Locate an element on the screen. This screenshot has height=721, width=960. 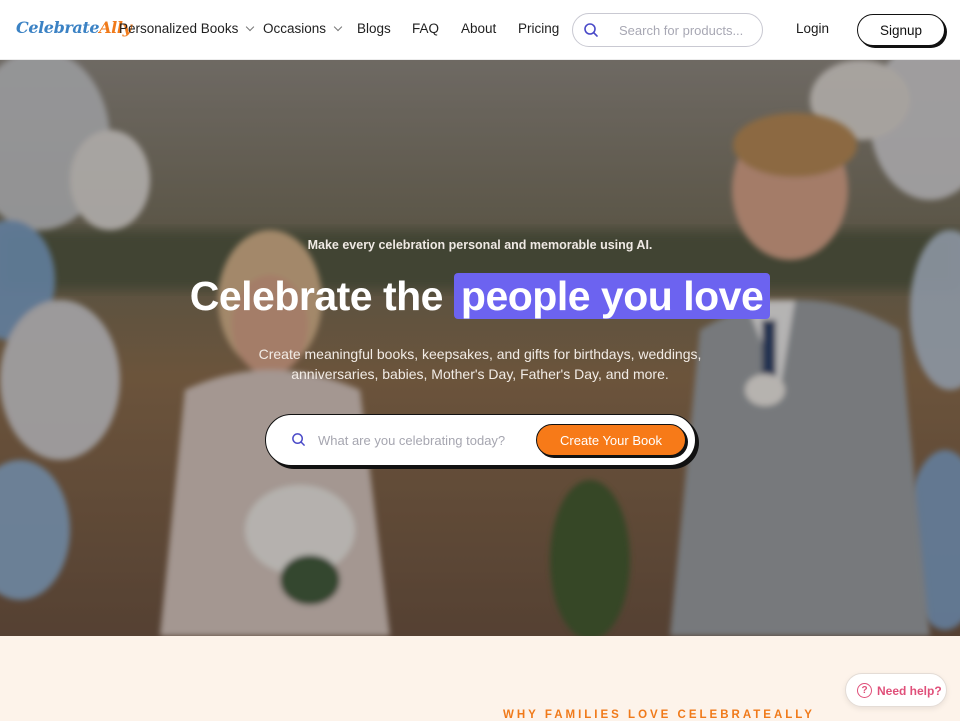
hero-headline: Celebrate the people you love is located at coordinates (480, 296).